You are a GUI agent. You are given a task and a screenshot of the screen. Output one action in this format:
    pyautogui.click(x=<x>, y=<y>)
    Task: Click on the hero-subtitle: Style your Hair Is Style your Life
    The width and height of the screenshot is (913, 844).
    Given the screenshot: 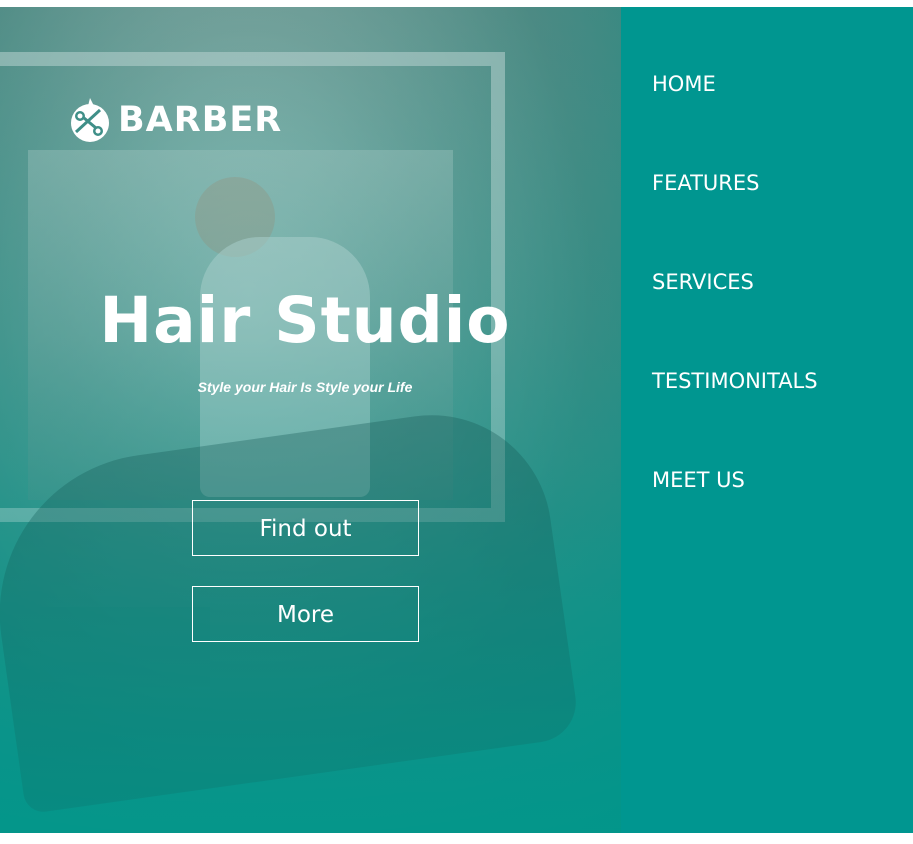 What is the action you would take?
    pyautogui.click(x=305, y=387)
    